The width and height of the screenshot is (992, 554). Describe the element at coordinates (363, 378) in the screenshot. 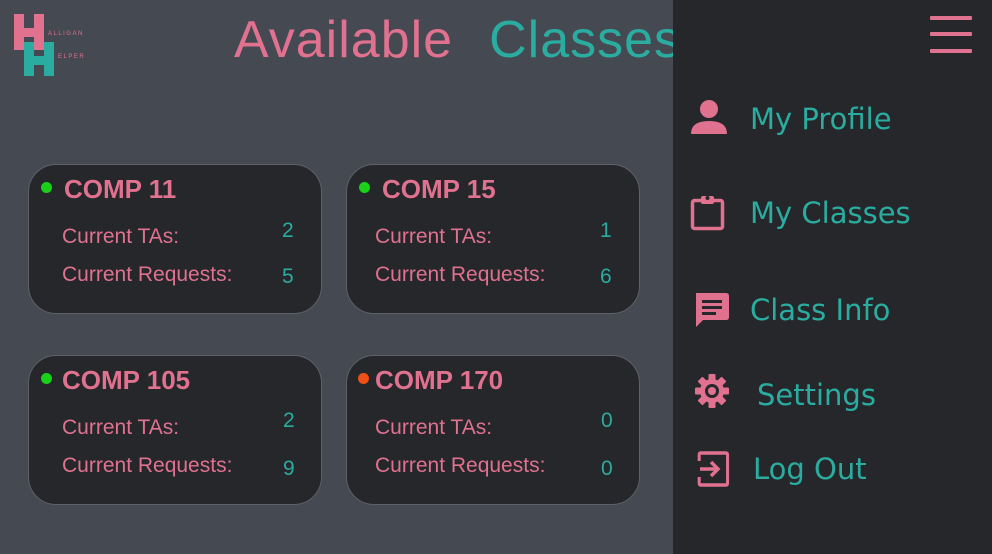

I see `status-dot-offline` at that location.